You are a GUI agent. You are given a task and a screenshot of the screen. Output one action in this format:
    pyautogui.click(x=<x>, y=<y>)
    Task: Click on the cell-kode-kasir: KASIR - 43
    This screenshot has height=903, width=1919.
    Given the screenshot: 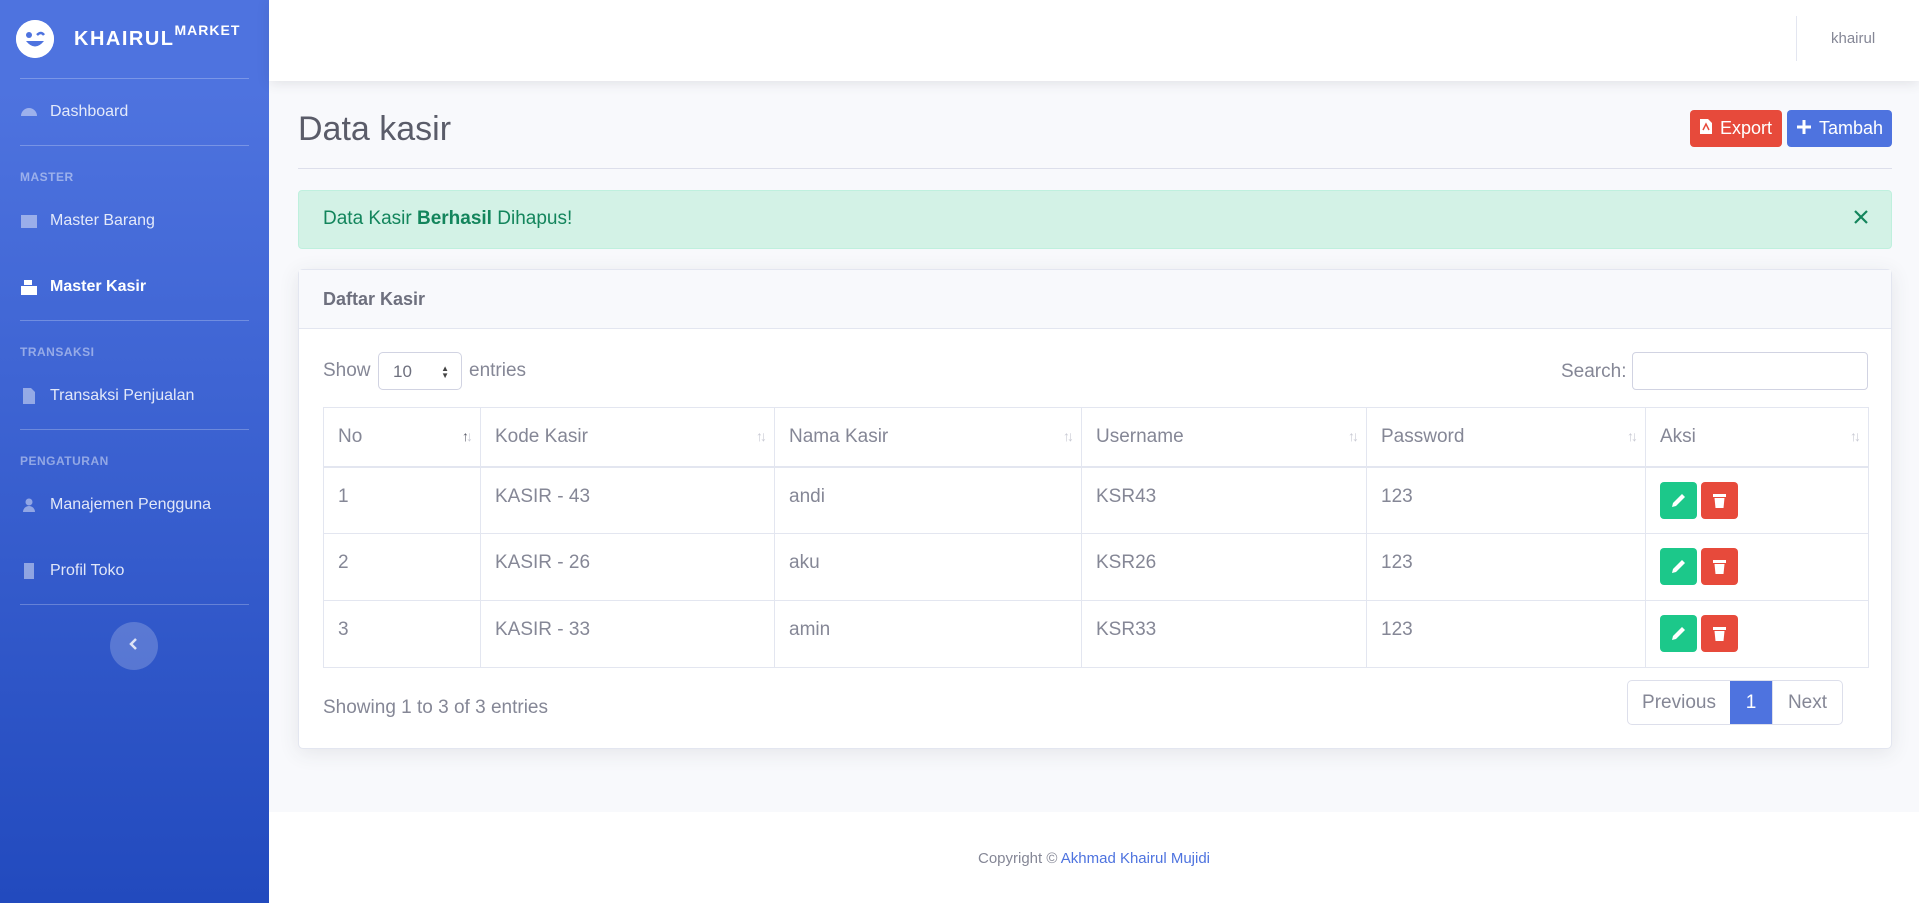 What is the action you would take?
    pyautogui.click(x=627, y=500)
    